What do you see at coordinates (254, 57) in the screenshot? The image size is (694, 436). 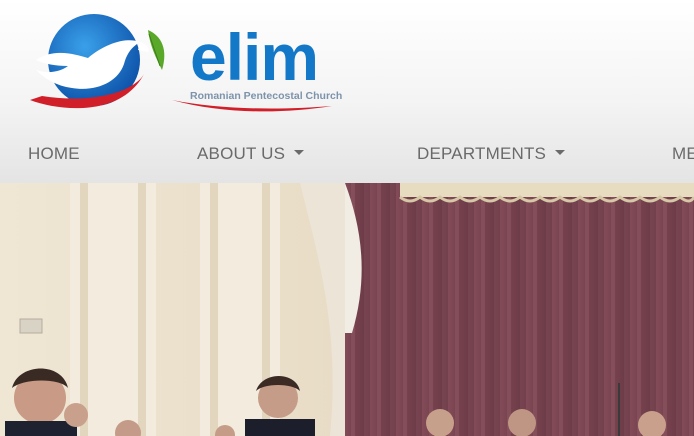 I see `brand-name: elim` at bounding box center [254, 57].